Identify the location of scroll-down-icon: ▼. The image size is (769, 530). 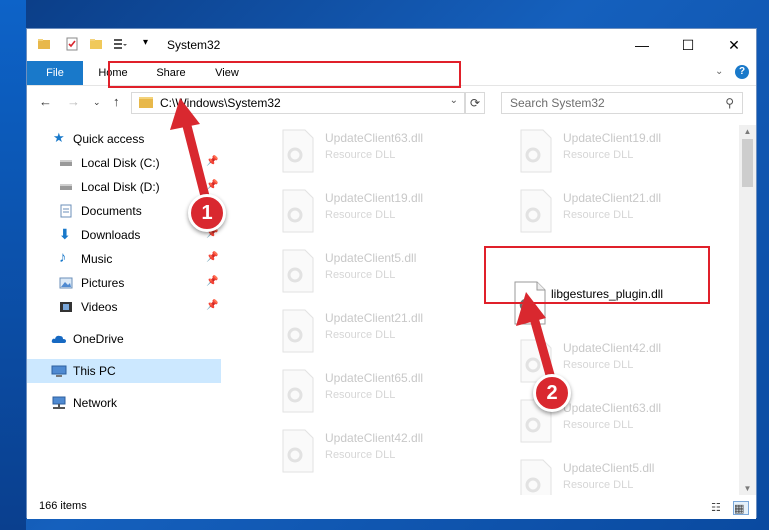
(747, 488).